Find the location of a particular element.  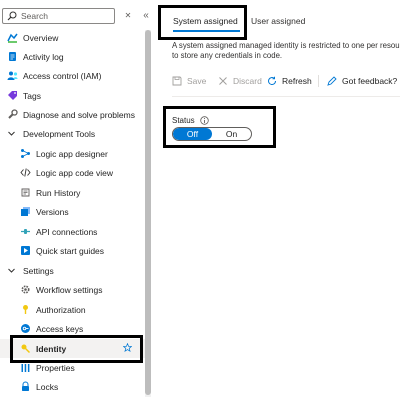

tab-bar: System assigned User assigned is located at coordinates (279, 20).